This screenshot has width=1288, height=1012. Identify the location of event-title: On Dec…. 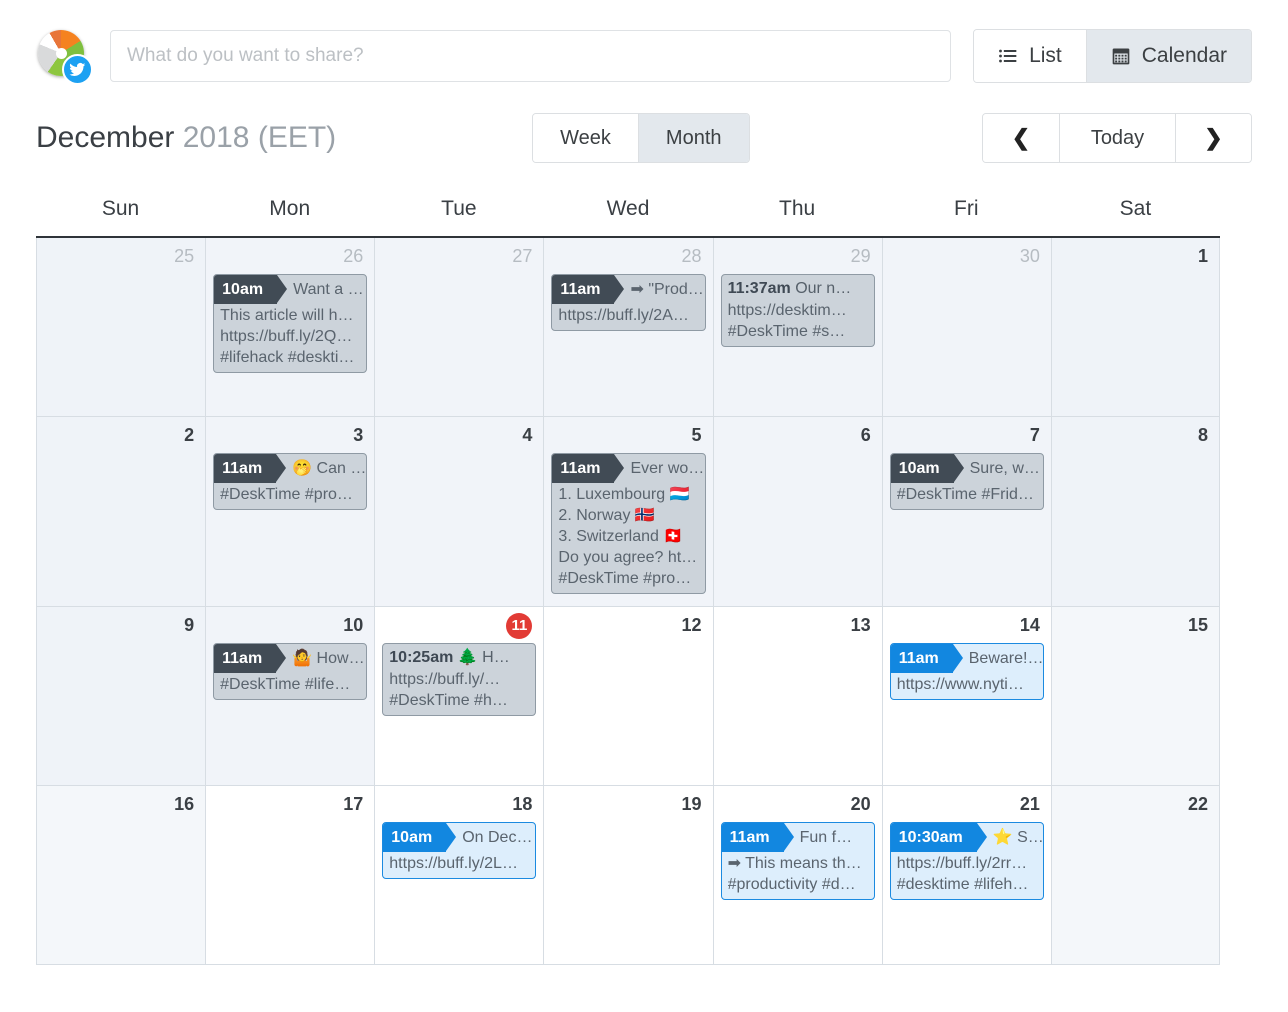
(497, 837).